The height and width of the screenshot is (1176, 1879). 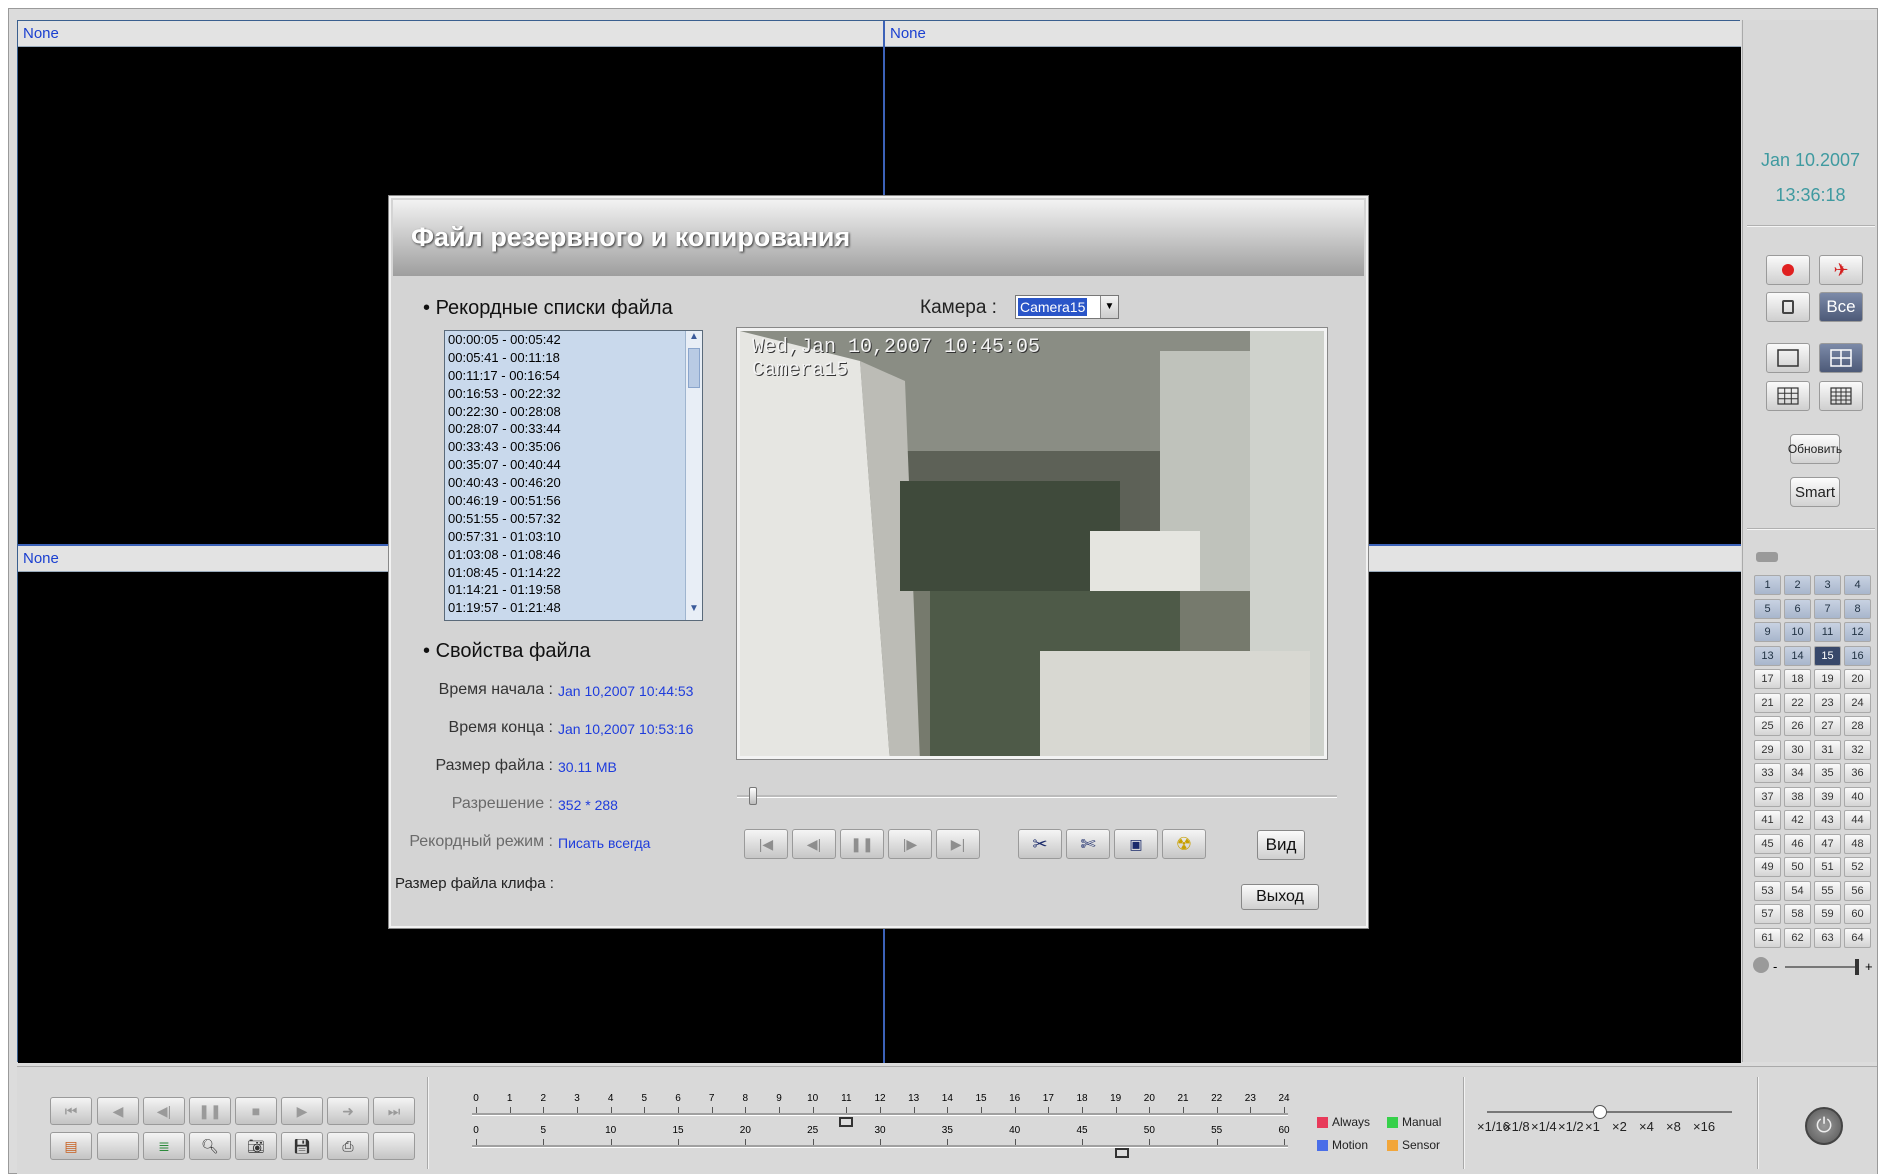 What do you see at coordinates (1088, 844) in the screenshot?
I see `cut-end-button: ✄` at bounding box center [1088, 844].